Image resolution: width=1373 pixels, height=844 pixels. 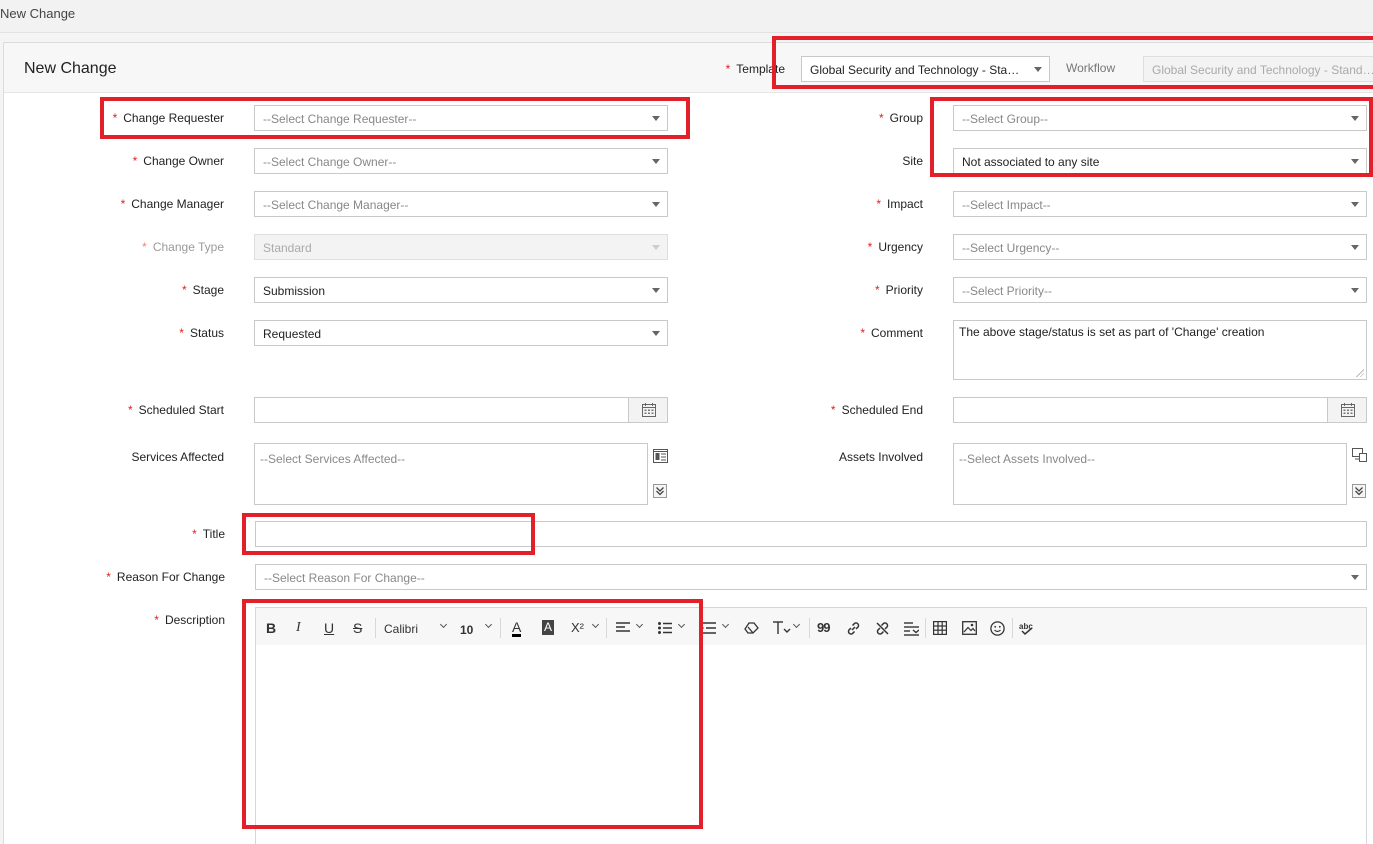 I want to click on group-label: * Group, so click(x=900, y=118).